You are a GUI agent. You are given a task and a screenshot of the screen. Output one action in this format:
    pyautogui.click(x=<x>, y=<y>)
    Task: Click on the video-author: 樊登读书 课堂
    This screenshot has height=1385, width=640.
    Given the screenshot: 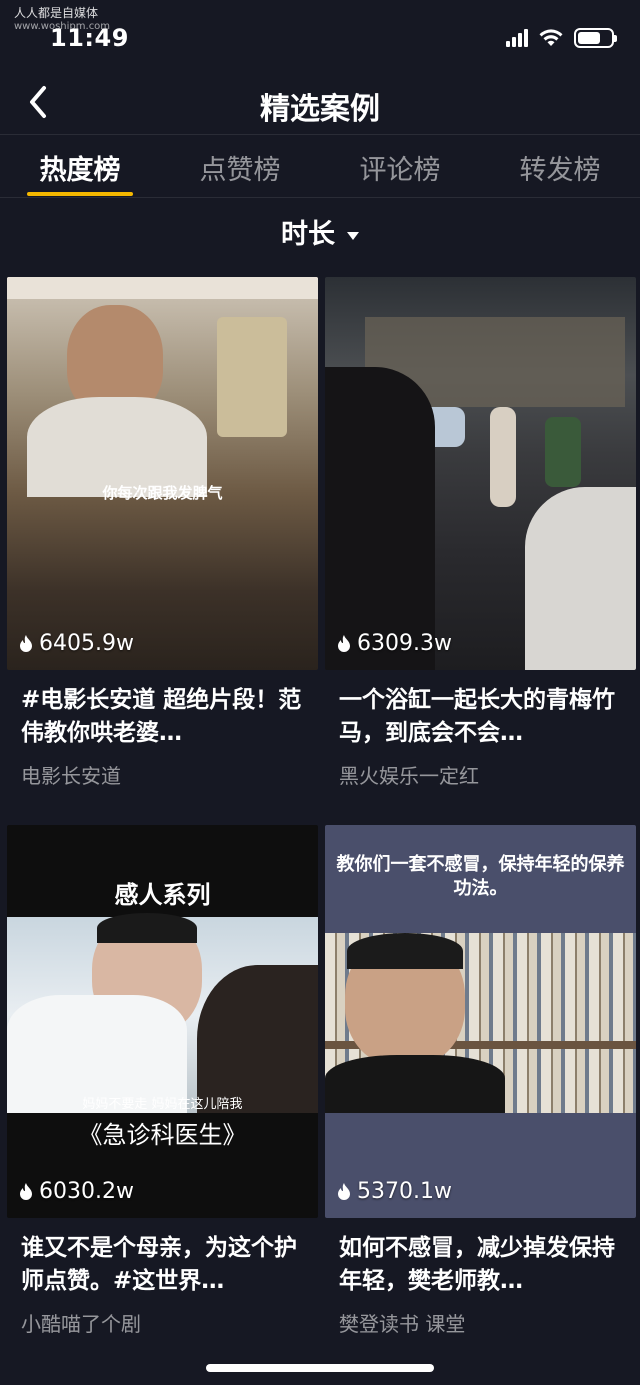 What is the action you would take?
    pyautogui.click(x=480, y=1322)
    